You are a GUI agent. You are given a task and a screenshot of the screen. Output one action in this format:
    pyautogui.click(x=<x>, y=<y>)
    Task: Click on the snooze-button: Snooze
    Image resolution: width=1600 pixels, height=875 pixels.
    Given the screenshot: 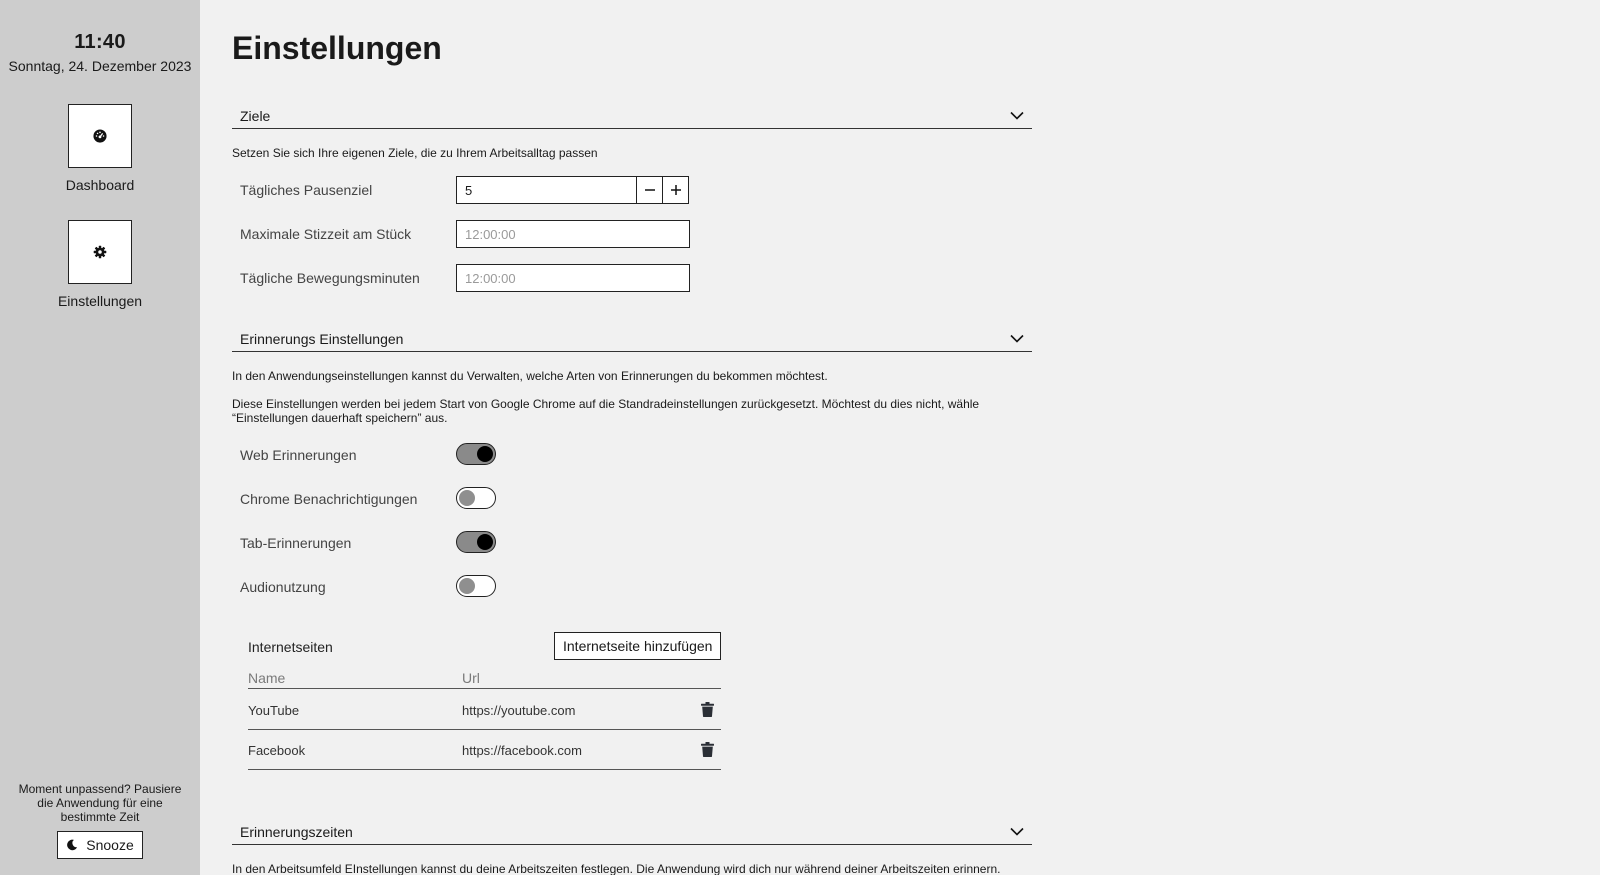 What is the action you would take?
    pyautogui.click(x=100, y=845)
    